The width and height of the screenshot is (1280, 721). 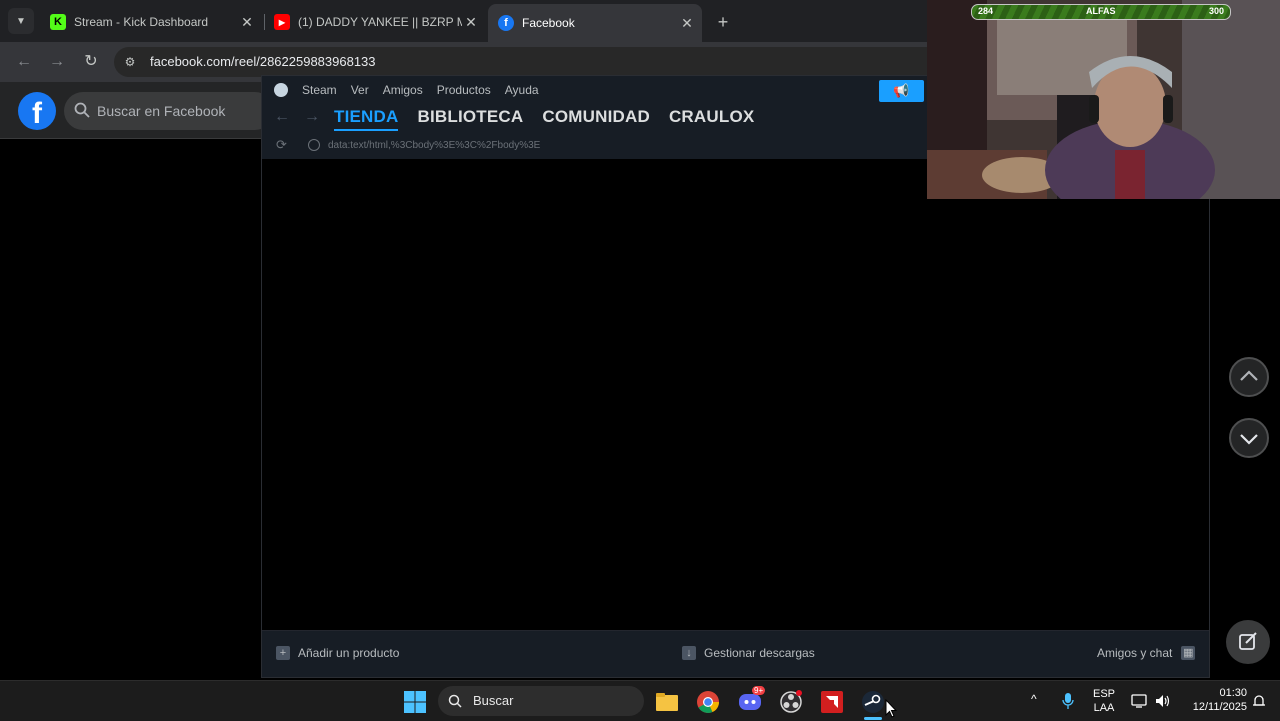 I want to click on search-placeholder: Buscar en Facebook, so click(x=161, y=111).